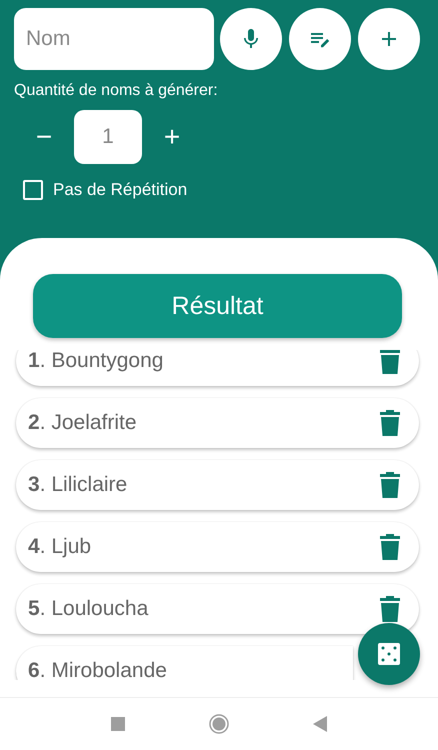  Describe the element at coordinates (217, 485) in the screenshot. I see `result-item: 3. Liliclaire` at that location.